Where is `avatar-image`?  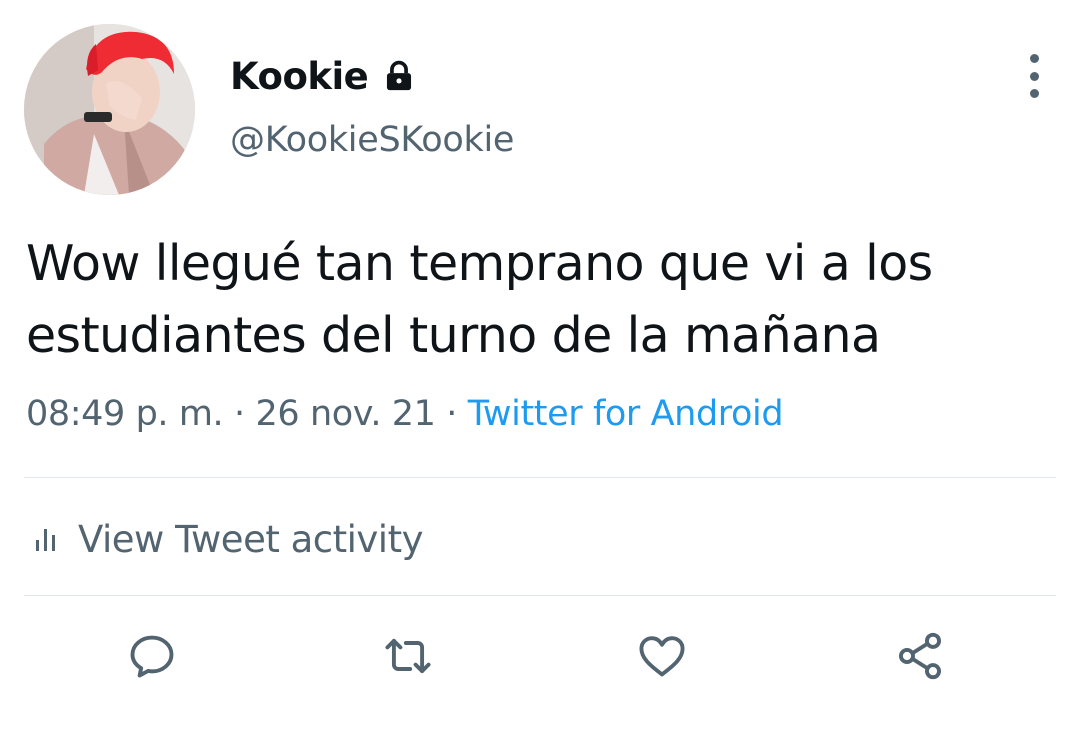
avatar-image is located at coordinates (109, 109).